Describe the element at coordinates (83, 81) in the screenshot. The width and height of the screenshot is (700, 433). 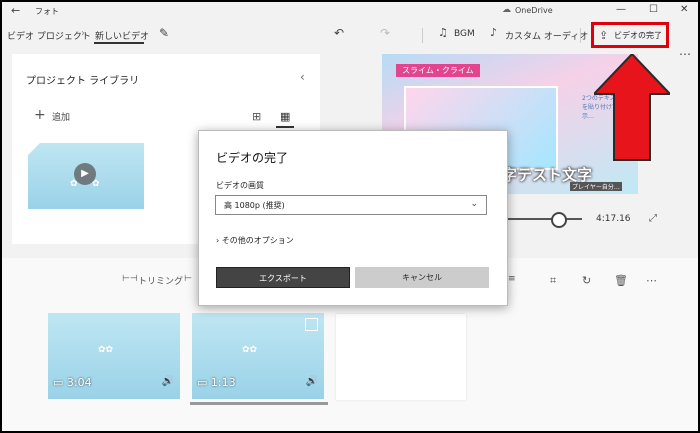
I see `project-library-title: プロジェクト ライブラリ` at that location.